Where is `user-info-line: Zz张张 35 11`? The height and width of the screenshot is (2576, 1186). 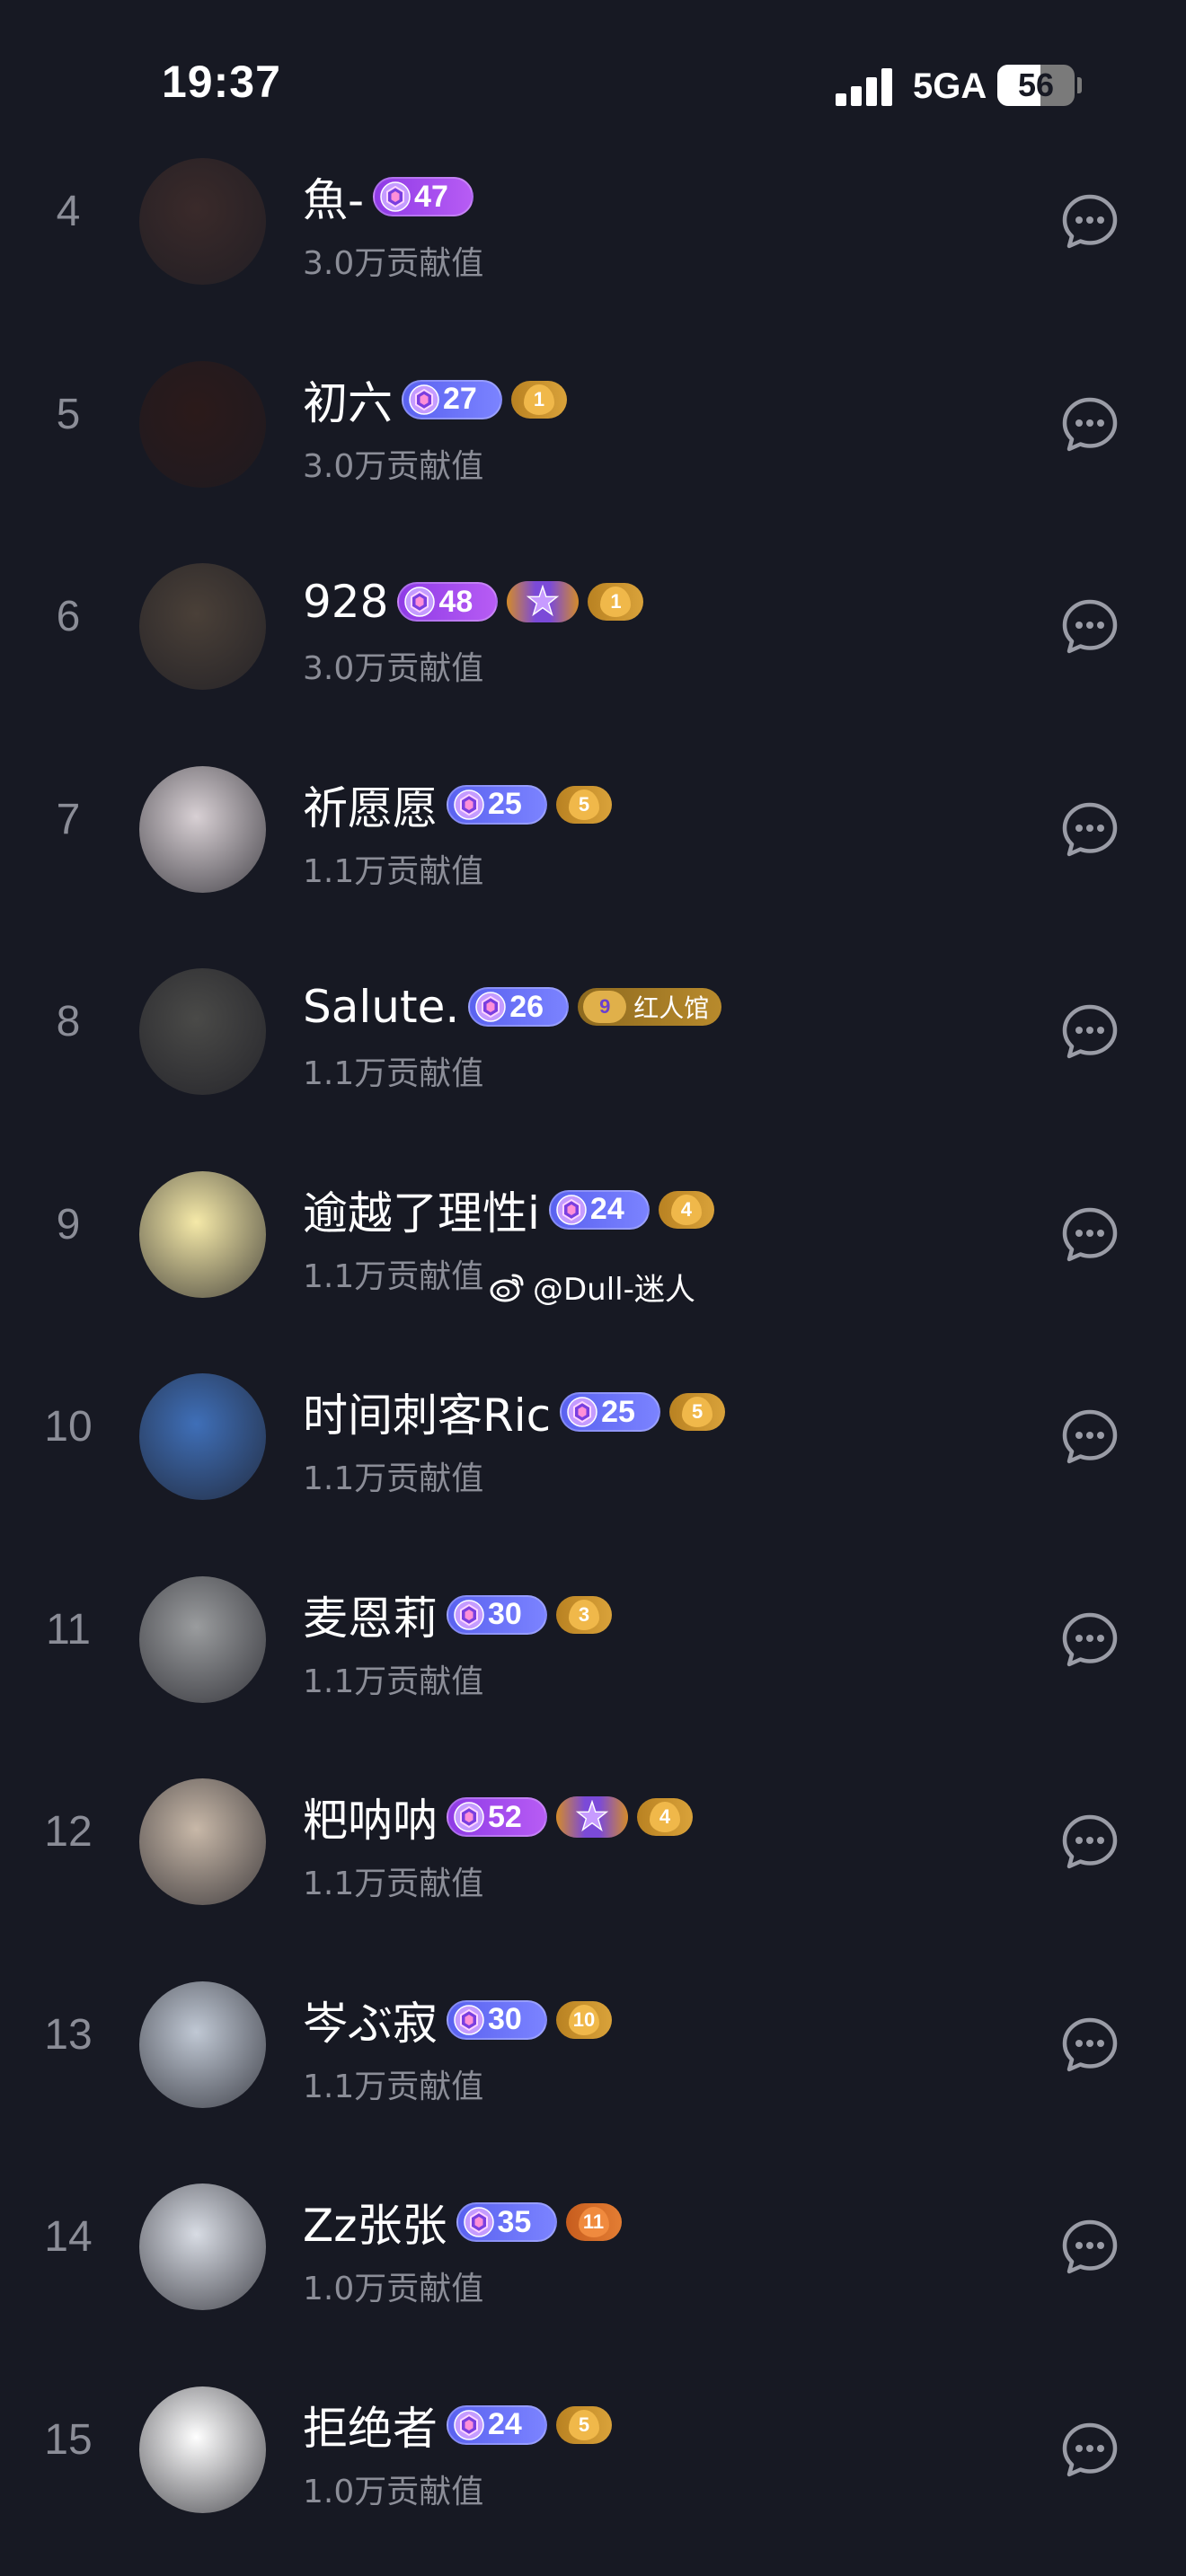
user-info-line: Zz张张 35 11 is located at coordinates (462, 2222).